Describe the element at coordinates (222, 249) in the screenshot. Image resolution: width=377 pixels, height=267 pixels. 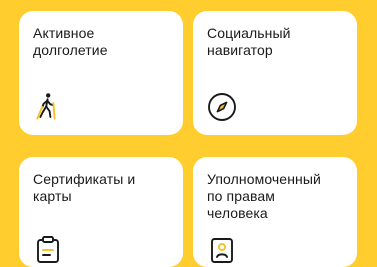
I see `id-badge-icon` at that location.